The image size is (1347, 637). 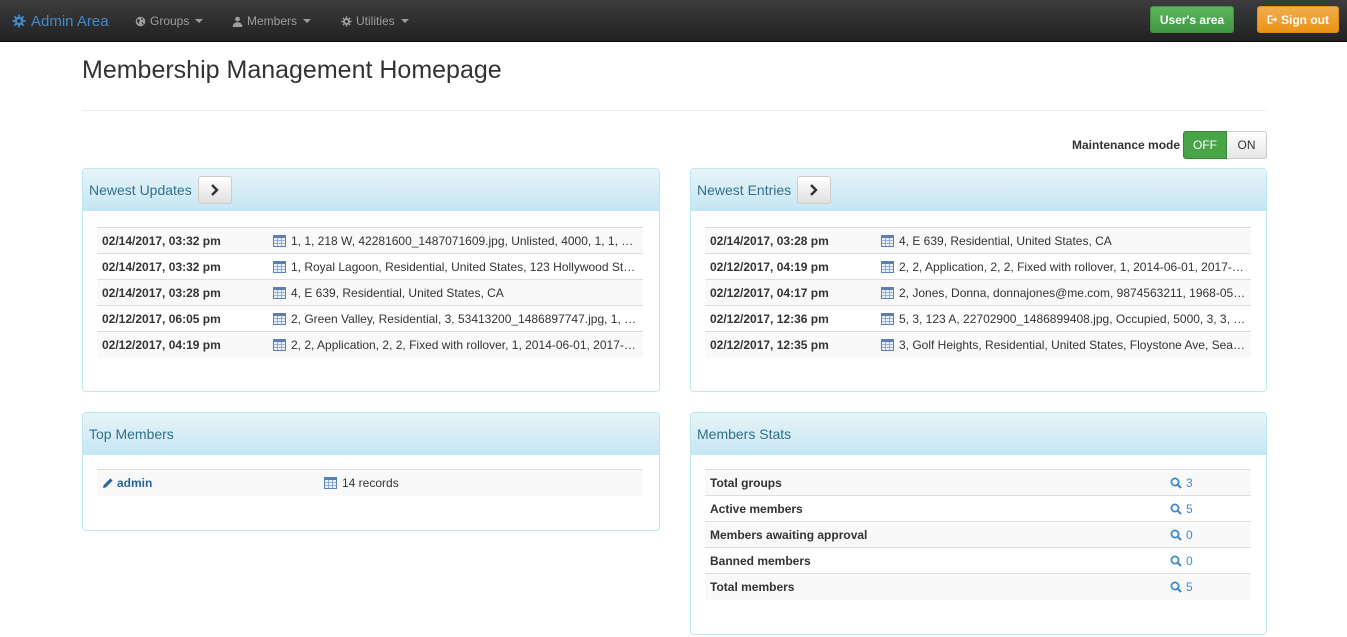 I want to click on panel-title: Members Stats, so click(x=744, y=433).